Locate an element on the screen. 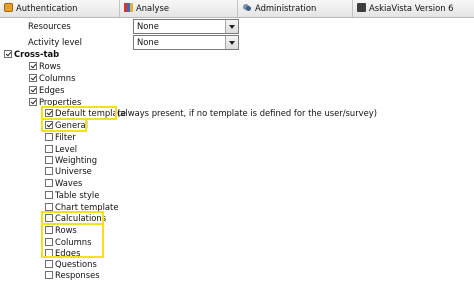 This screenshot has width=474, height=282. activity-level-select: None is located at coordinates (186, 42).